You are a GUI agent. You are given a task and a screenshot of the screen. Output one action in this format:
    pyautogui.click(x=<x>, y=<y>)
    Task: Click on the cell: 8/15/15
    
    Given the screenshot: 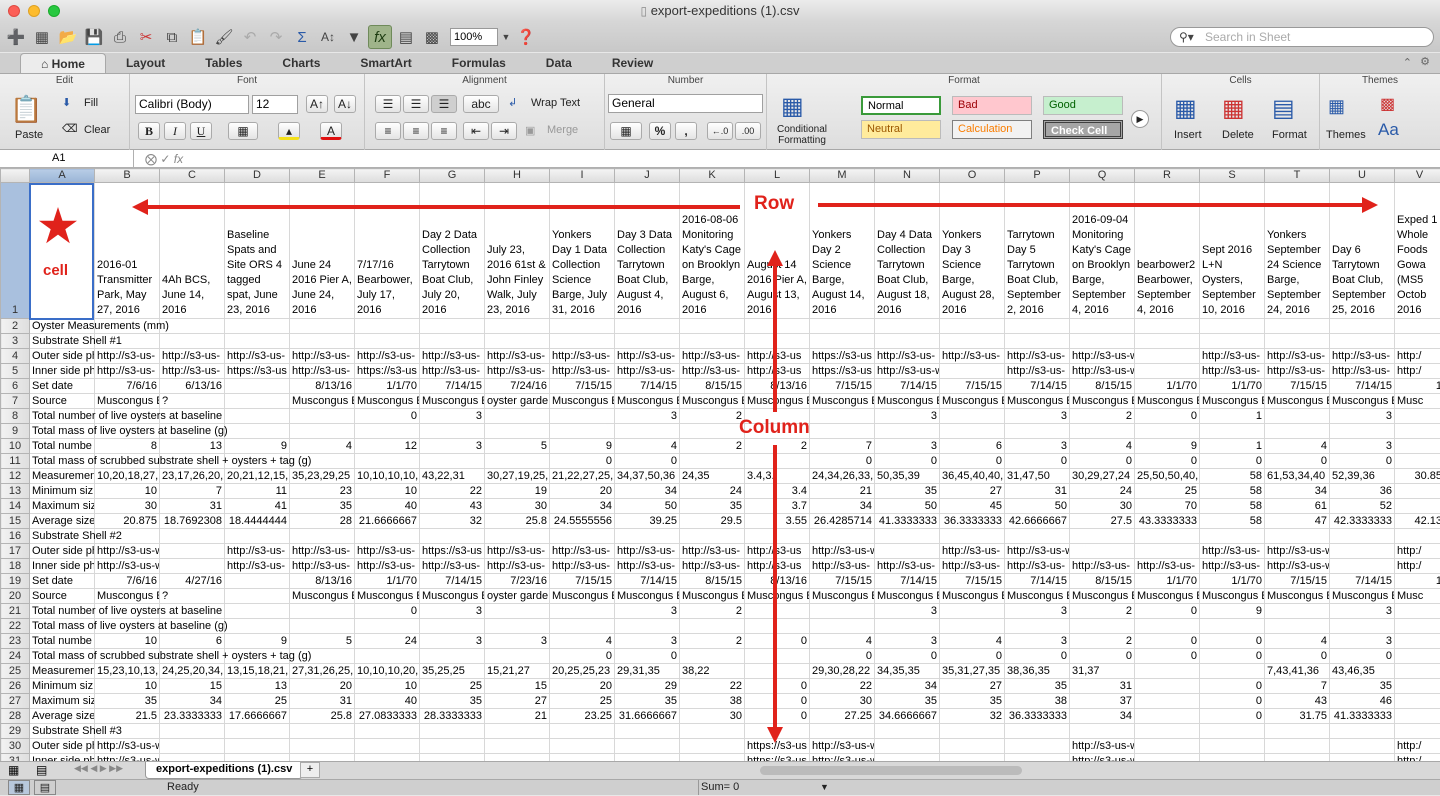 What is the action you would take?
    pyautogui.click(x=1102, y=581)
    